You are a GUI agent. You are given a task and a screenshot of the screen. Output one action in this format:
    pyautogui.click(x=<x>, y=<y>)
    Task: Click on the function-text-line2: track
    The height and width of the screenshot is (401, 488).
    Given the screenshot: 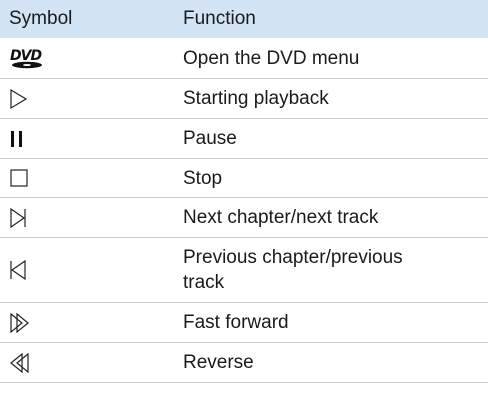 What is the action you would take?
    pyautogui.click(x=204, y=282)
    